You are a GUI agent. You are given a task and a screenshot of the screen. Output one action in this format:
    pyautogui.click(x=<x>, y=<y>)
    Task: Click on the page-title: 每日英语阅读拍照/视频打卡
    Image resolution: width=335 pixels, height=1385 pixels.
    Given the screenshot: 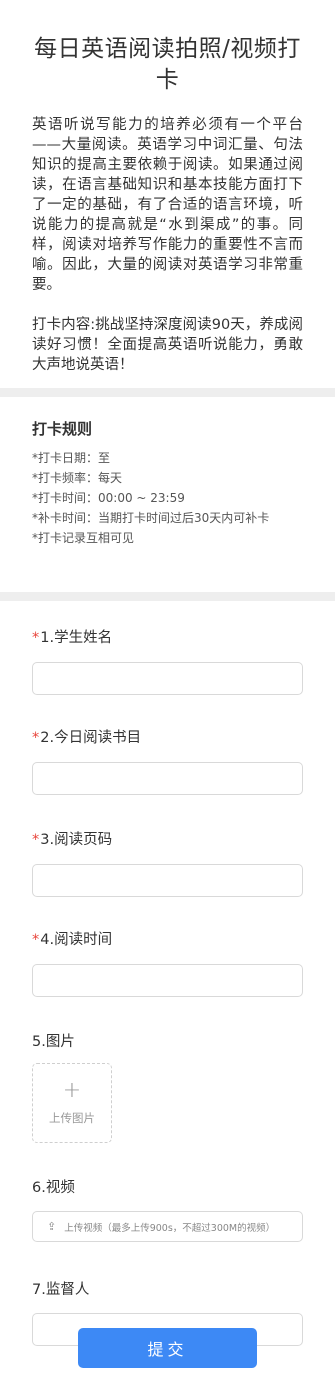 What is the action you would take?
    pyautogui.click(x=167, y=64)
    